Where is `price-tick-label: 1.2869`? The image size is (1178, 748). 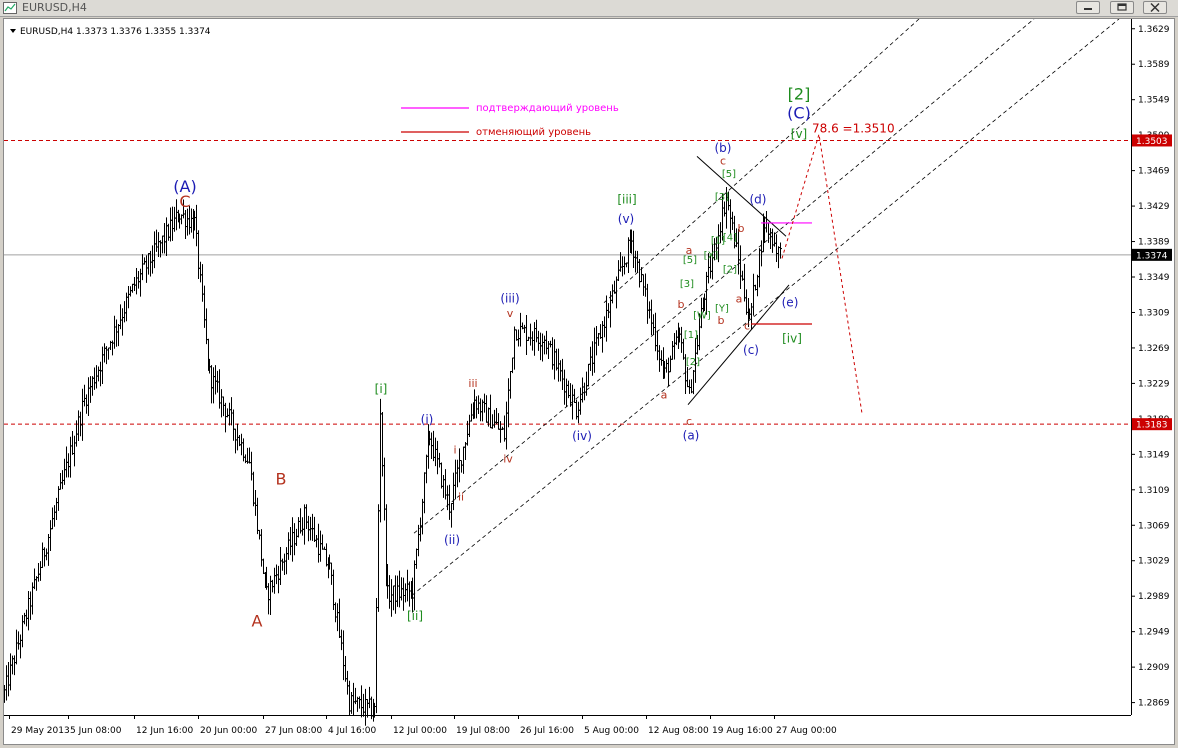
price-tick-label: 1.2869 is located at coordinates (1154, 704).